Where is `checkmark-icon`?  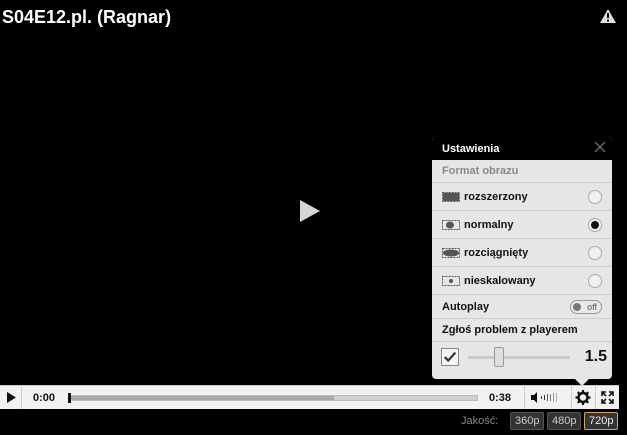
checkmark-icon is located at coordinates (450, 357).